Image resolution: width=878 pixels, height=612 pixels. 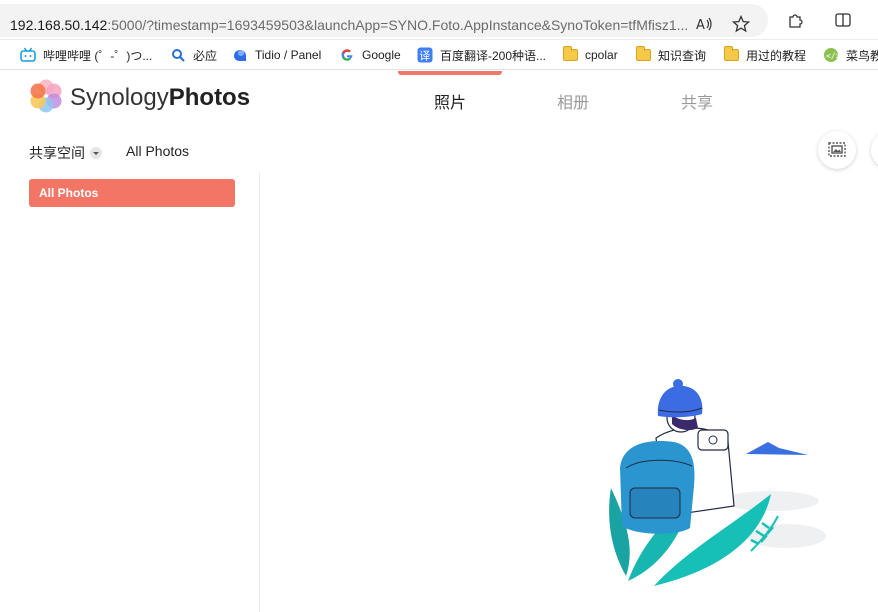 I want to click on bookmark-folder-tutorials: 用过的教程, so click(x=764, y=55).